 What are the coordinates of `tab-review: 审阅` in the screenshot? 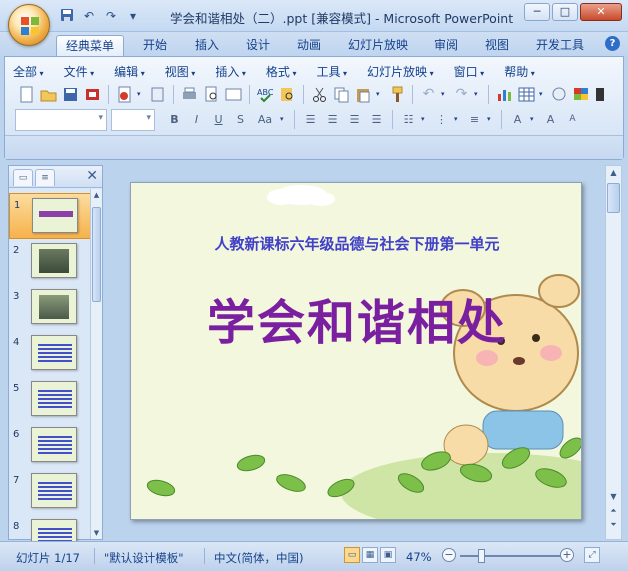 It's located at (446, 45).